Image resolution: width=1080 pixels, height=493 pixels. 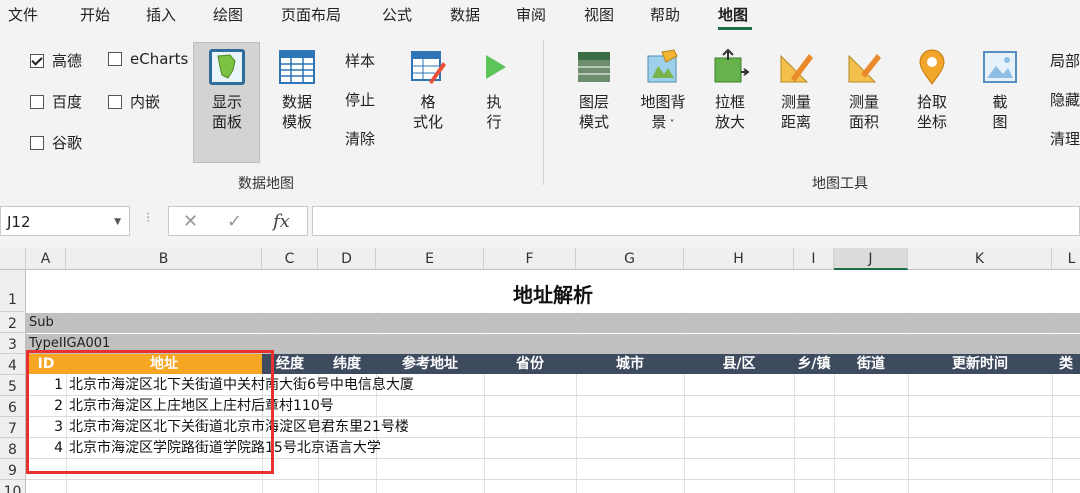 I want to click on execute-label-2: 行, so click(x=494, y=122).